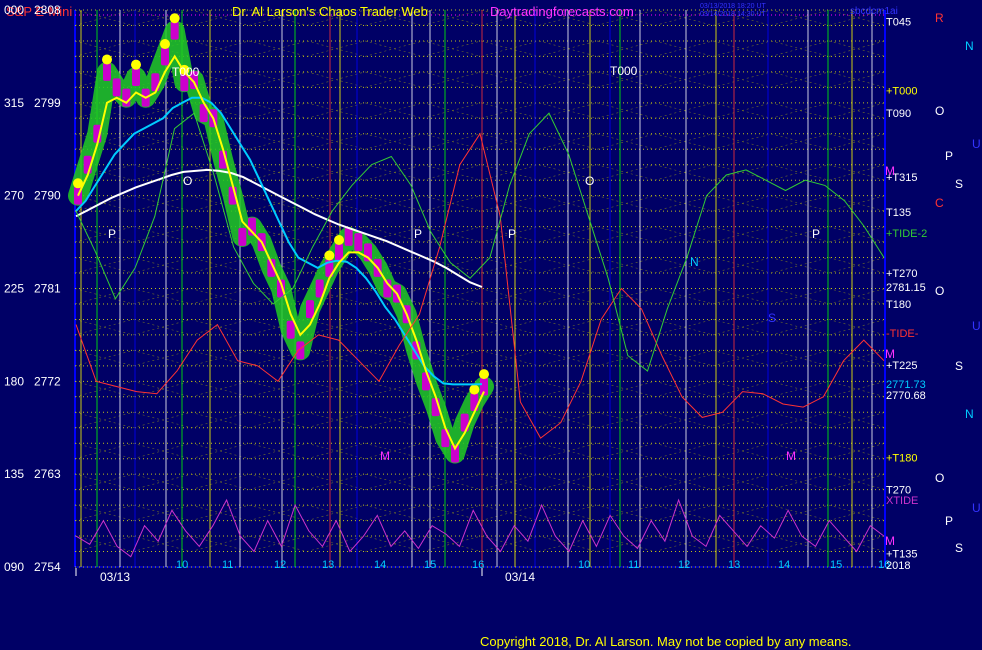  What do you see at coordinates (47, 10) in the screenshot?
I see `y-tick-price: 2808` at bounding box center [47, 10].